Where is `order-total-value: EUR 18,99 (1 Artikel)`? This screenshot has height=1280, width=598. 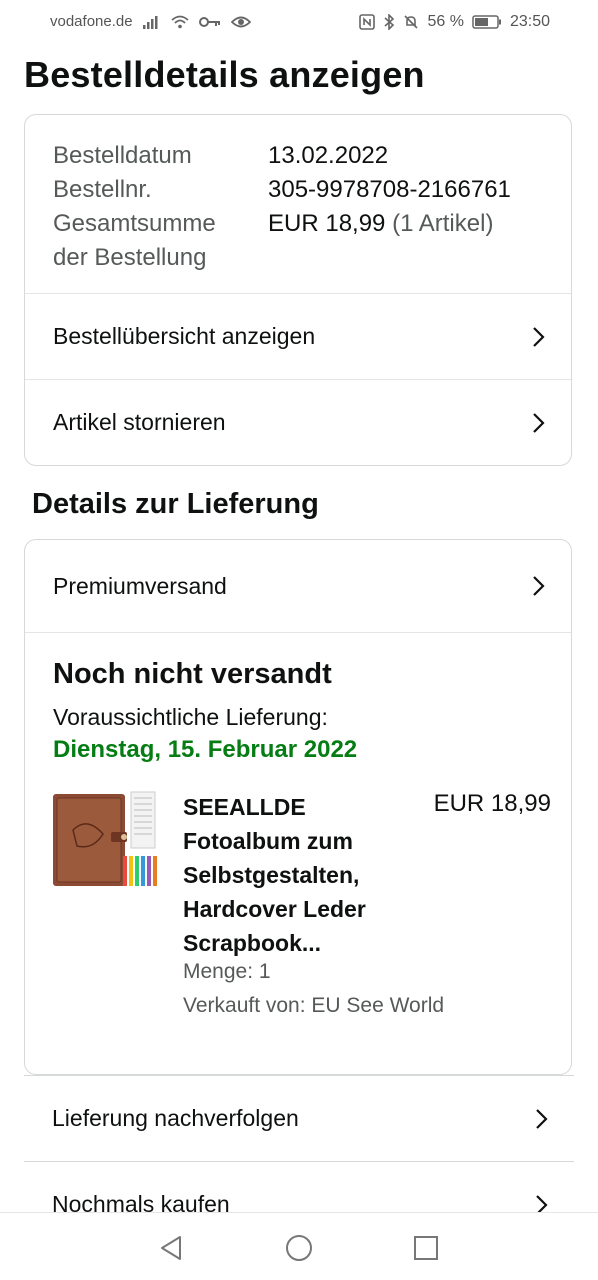
order-total-value: EUR 18,99 (1 Artikel) is located at coordinates (380, 241).